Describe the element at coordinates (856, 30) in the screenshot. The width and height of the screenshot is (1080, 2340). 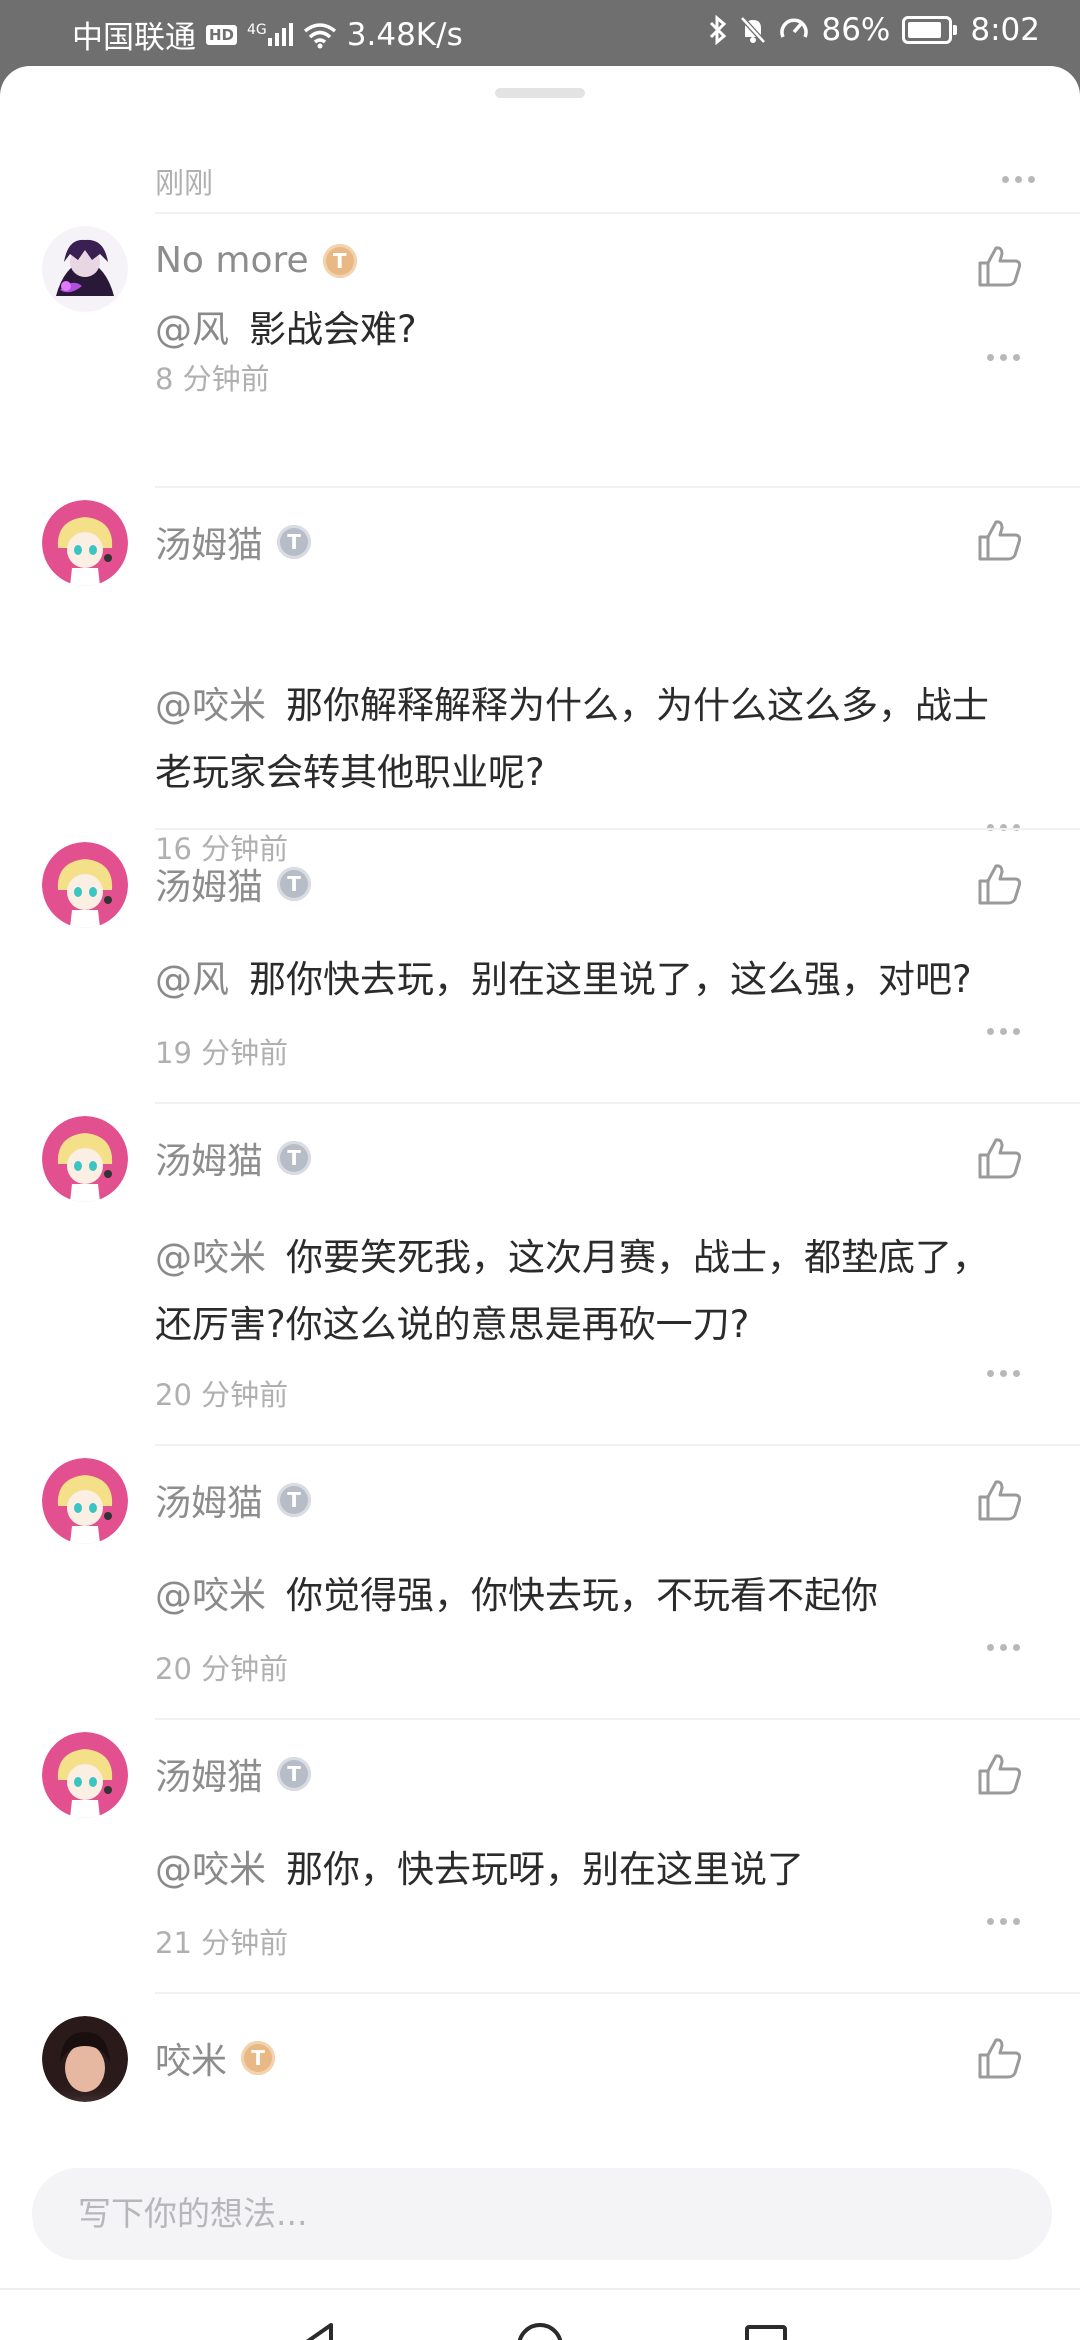
I see `battery-percent: 86%` at that location.